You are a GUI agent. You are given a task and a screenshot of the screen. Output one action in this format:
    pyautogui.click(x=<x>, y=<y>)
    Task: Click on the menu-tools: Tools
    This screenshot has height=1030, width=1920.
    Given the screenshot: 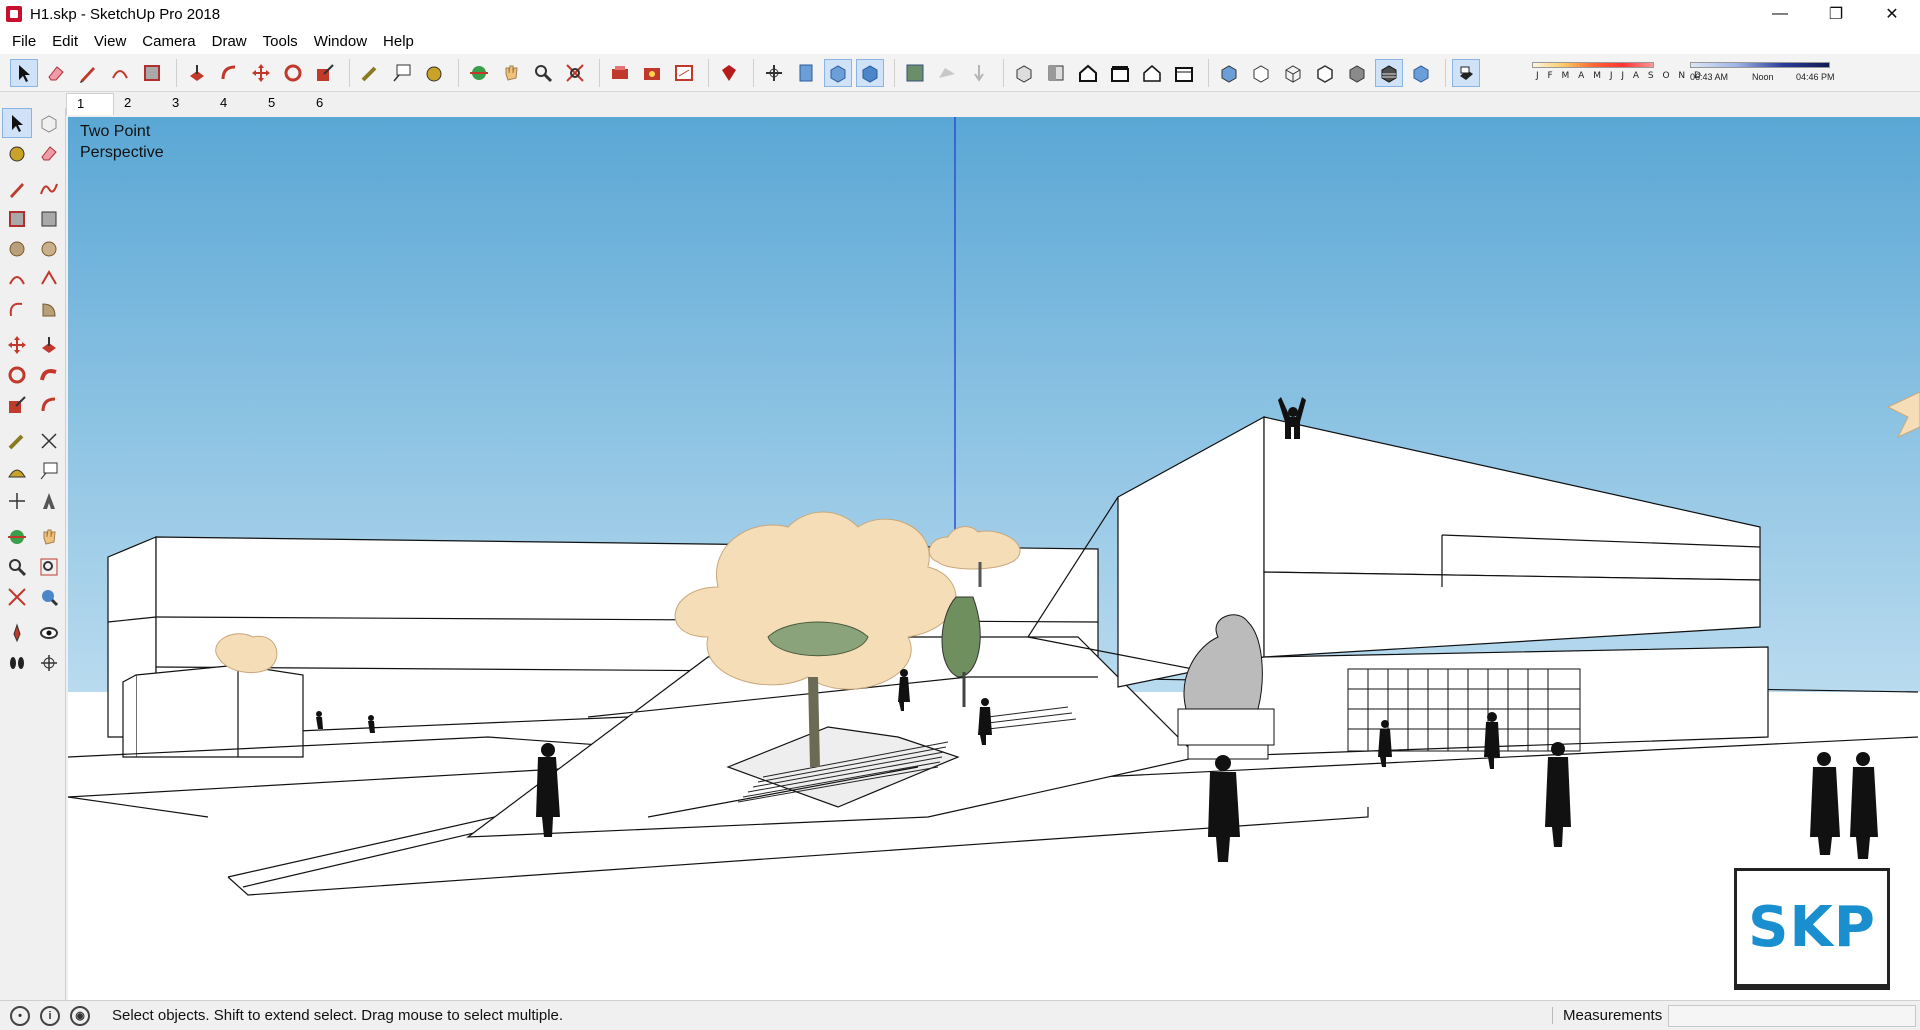 What is the action you would take?
    pyautogui.click(x=280, y=41)
    